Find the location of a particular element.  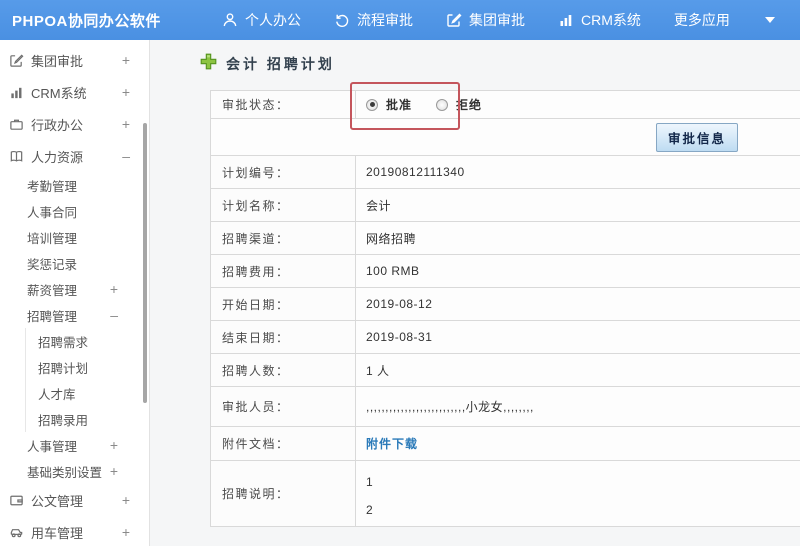

form-row-end-date: 结束日期： 2019-08-31 is located at coordinates (505, 337).